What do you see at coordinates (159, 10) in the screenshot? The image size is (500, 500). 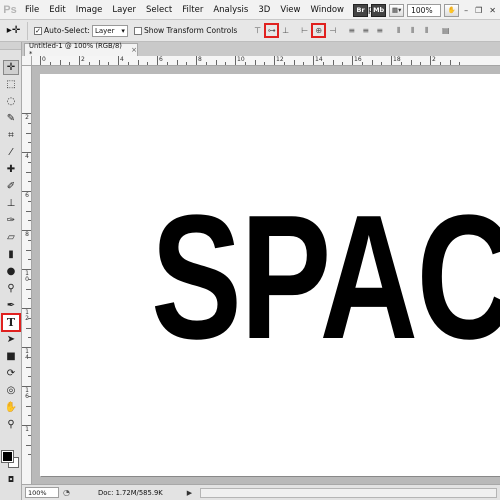 I see `menu-select: Select` at bounding box center [159, 10].